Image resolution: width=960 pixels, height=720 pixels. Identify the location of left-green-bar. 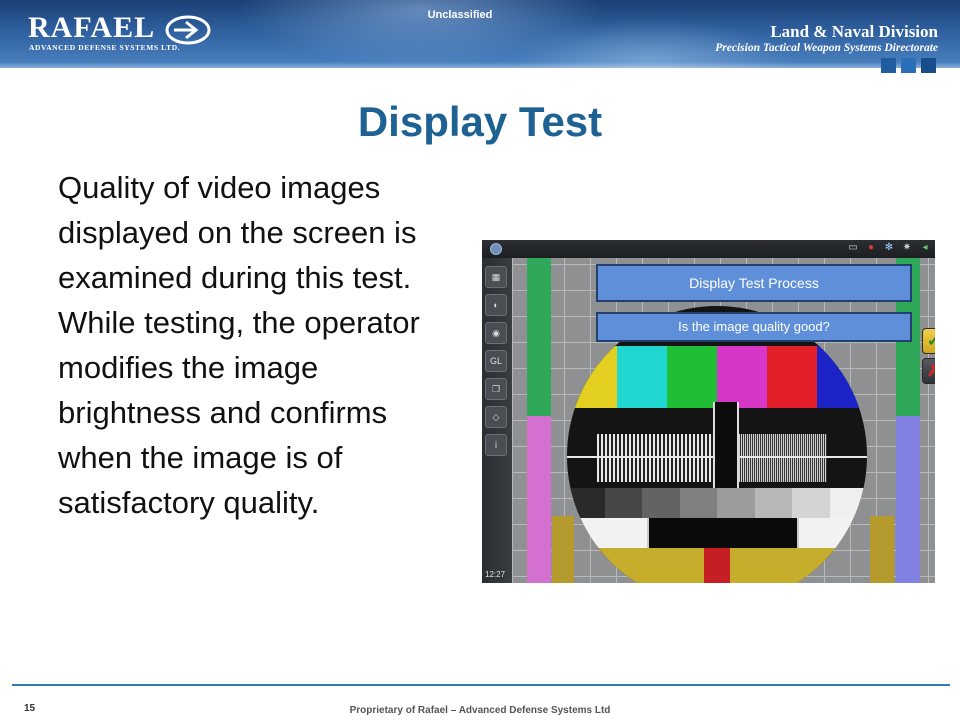
(539, 337).